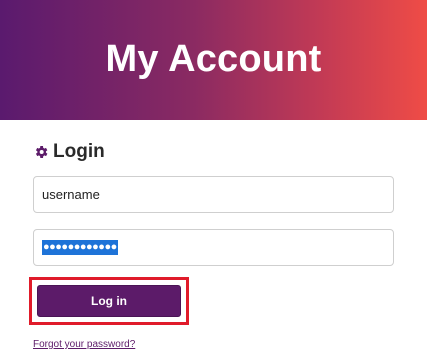  I want to click on forgot-password-link: Forgot your password?, so click(84, 344).